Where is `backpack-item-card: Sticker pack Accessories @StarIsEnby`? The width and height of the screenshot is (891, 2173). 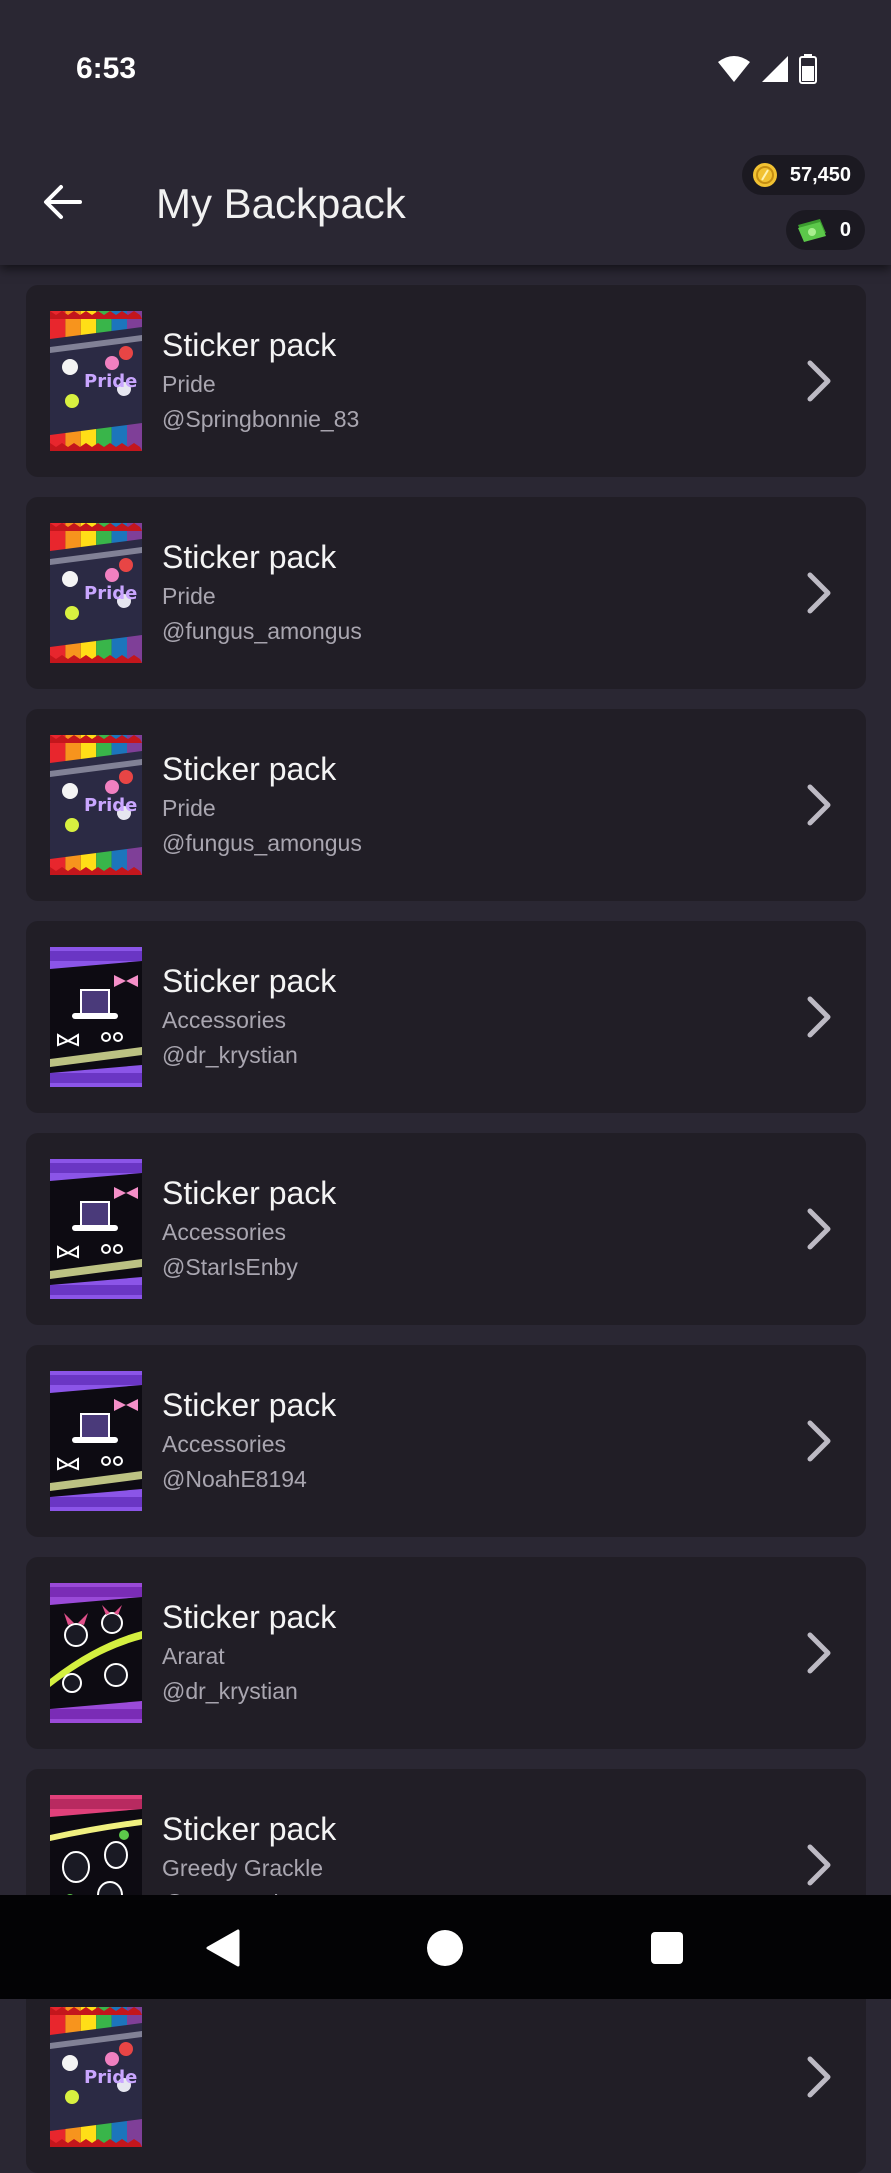 backpack-item-card: Sticker pack Accessories @StarIsEnby is located at coordinates (446, 1229).